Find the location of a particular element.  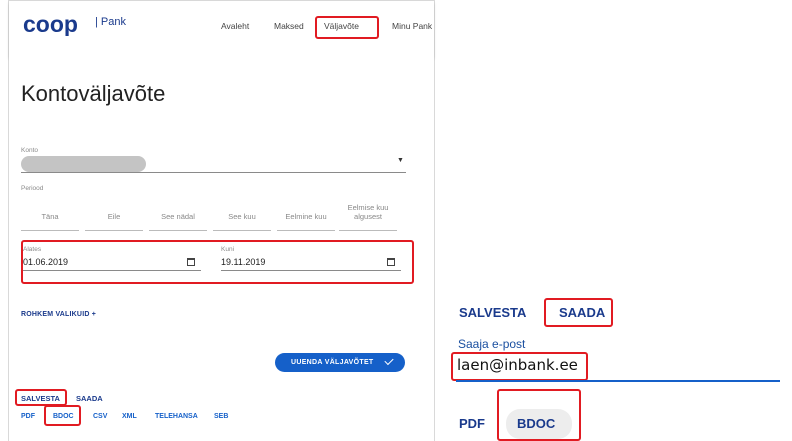

period-since-last-month: Eelmise kuu algusest is located at coordinates (368, 212).